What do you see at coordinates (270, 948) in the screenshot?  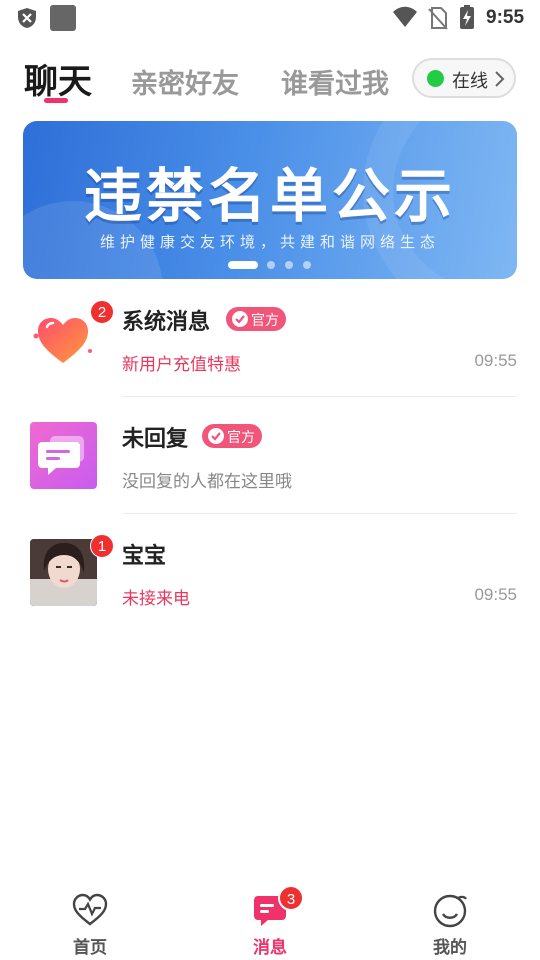 I see `nav-messages-label: 消息` at bounding box center [270, 948].